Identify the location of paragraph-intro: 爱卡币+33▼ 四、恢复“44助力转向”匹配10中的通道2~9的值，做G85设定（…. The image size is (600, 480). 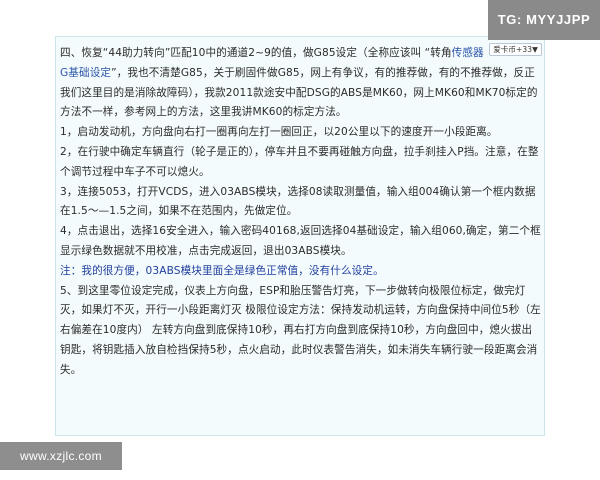
(301, 83).